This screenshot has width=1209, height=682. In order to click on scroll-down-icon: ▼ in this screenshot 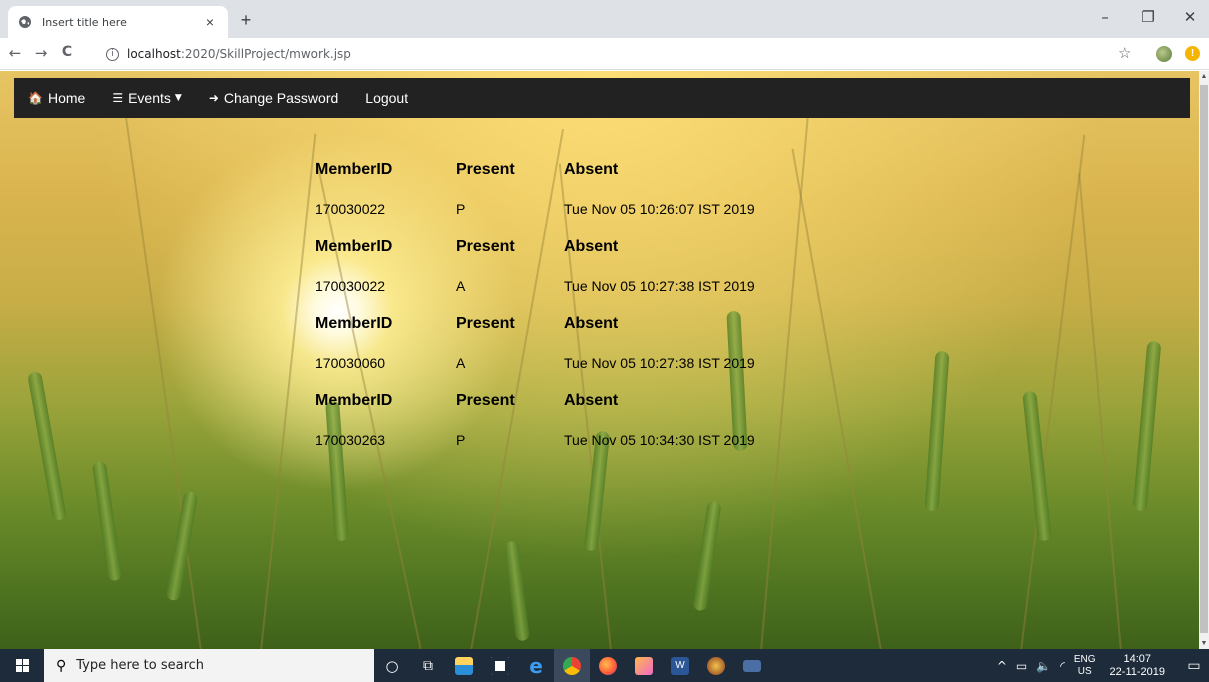, I will do `click(1204, 643)`.